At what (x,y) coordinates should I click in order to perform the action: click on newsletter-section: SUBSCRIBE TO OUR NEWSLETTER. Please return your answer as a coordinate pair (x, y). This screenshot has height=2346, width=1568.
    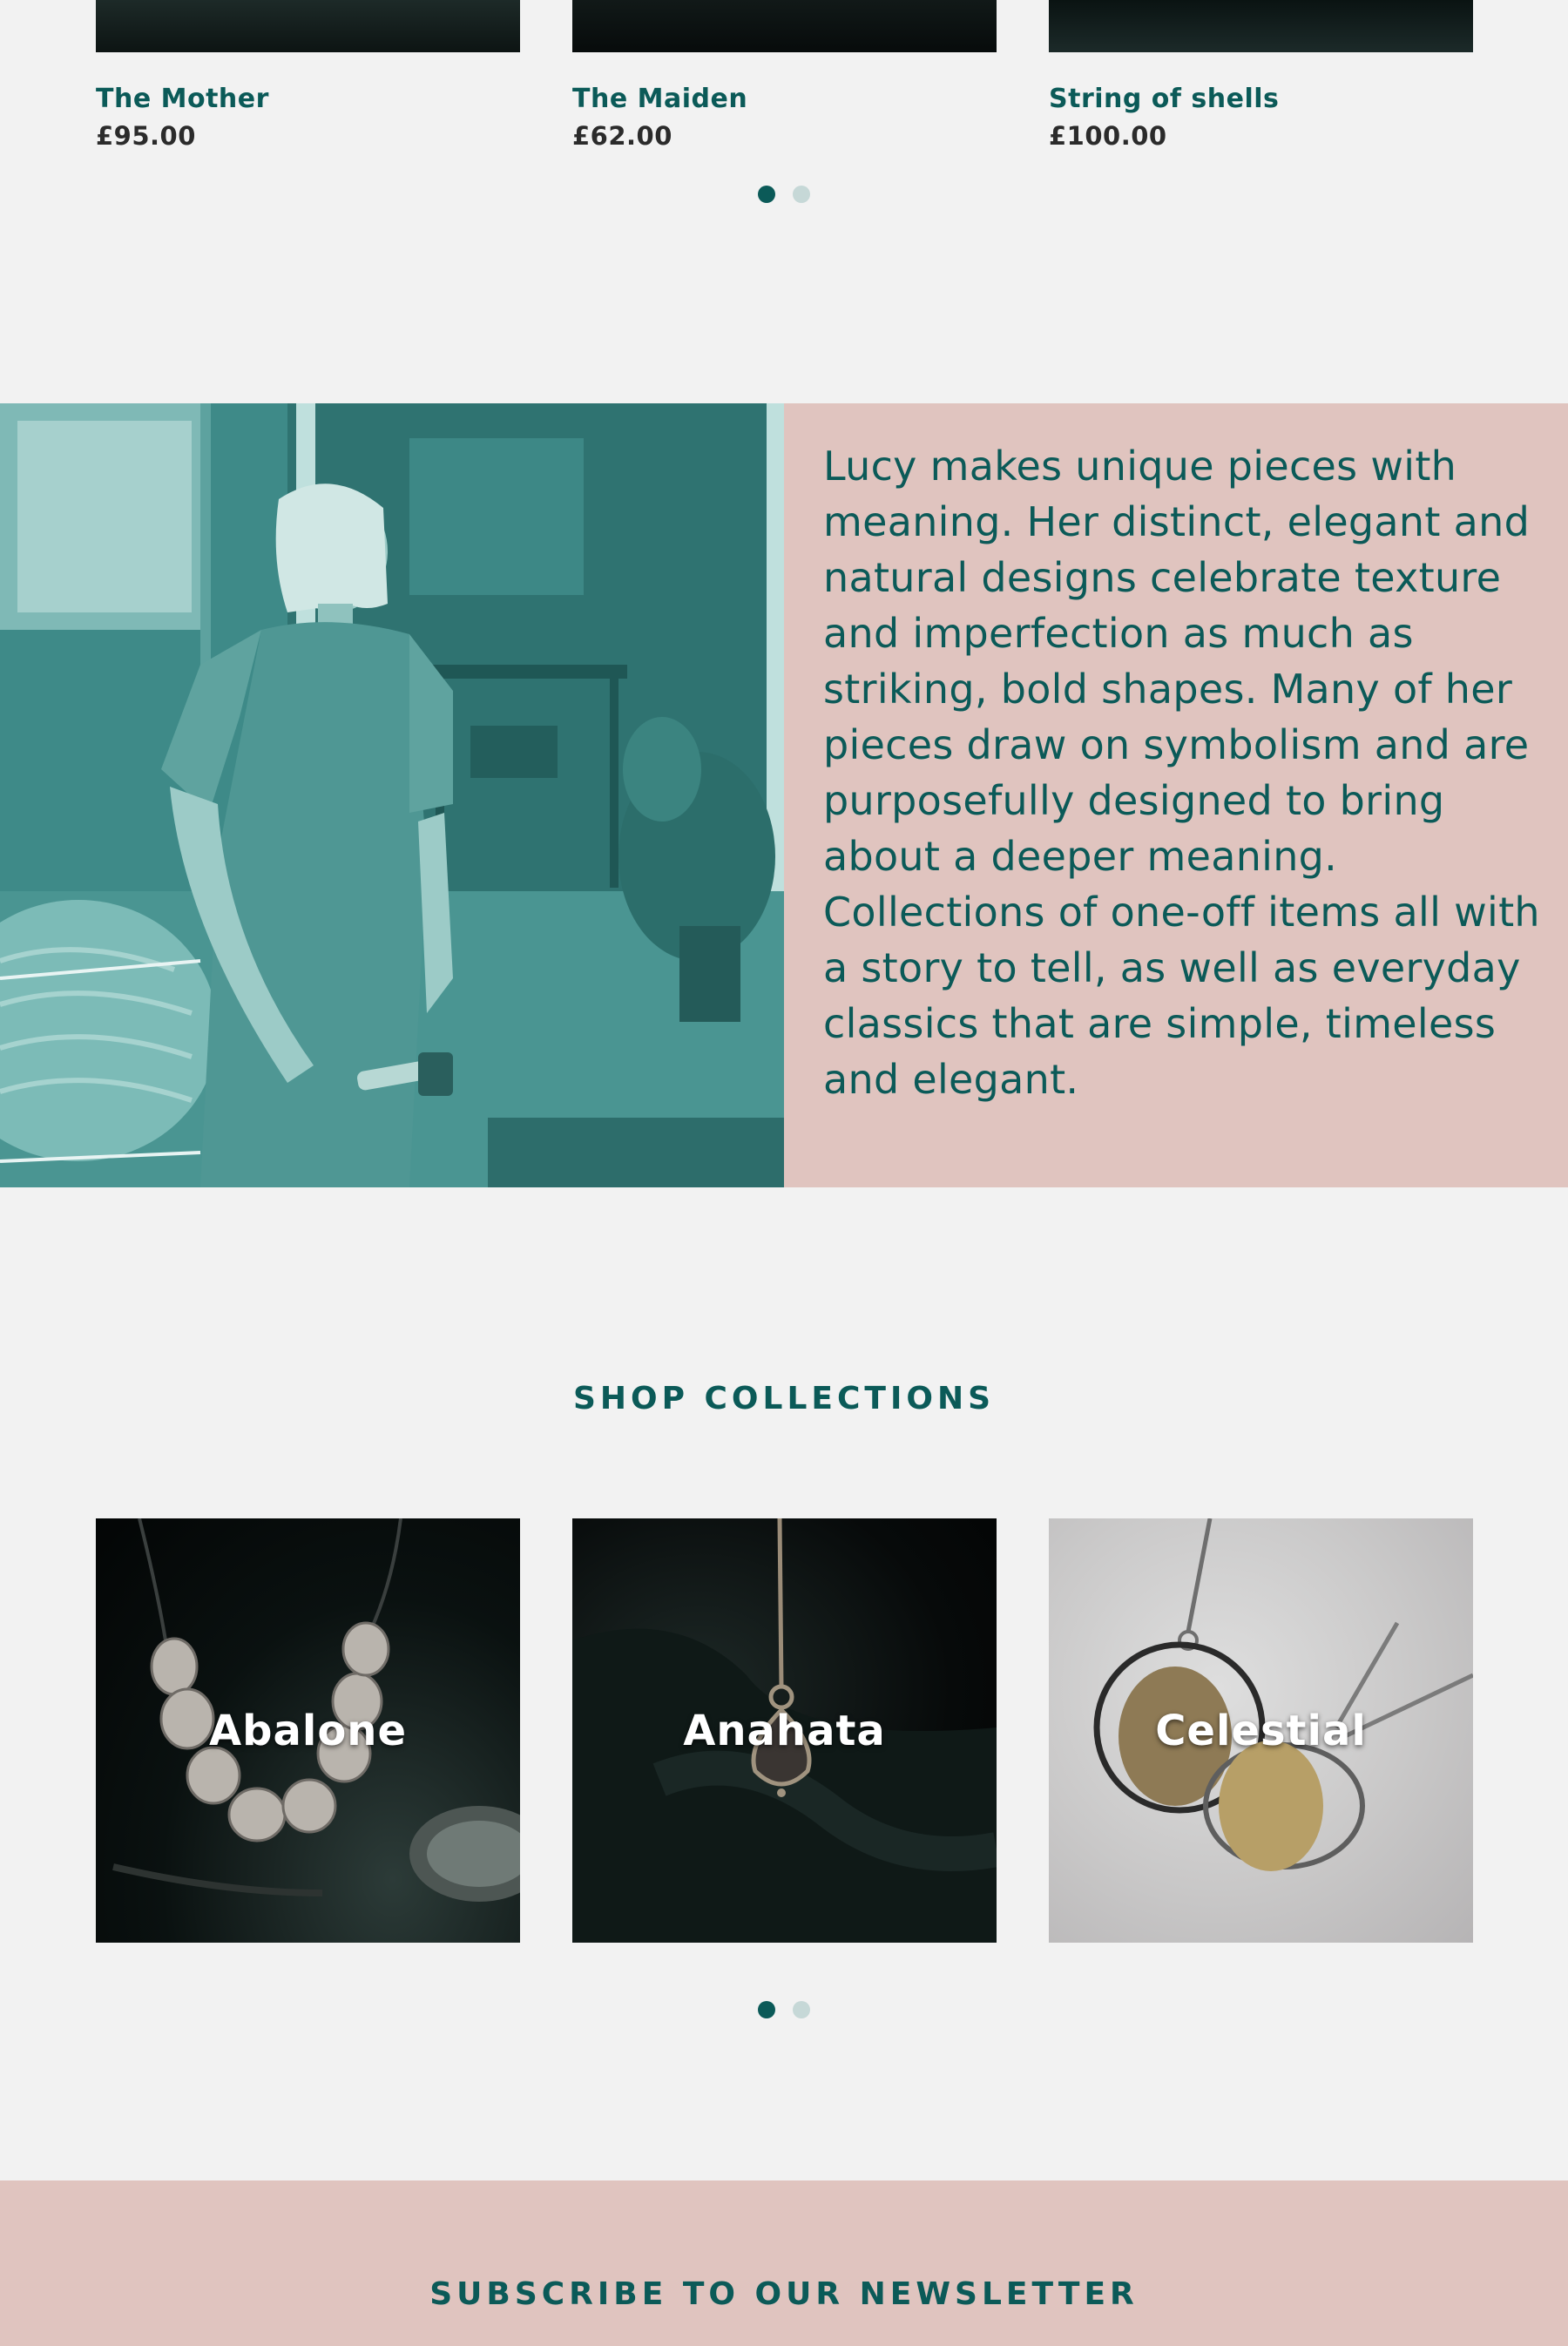
    Looking at the image, I should click on (784, 2263).